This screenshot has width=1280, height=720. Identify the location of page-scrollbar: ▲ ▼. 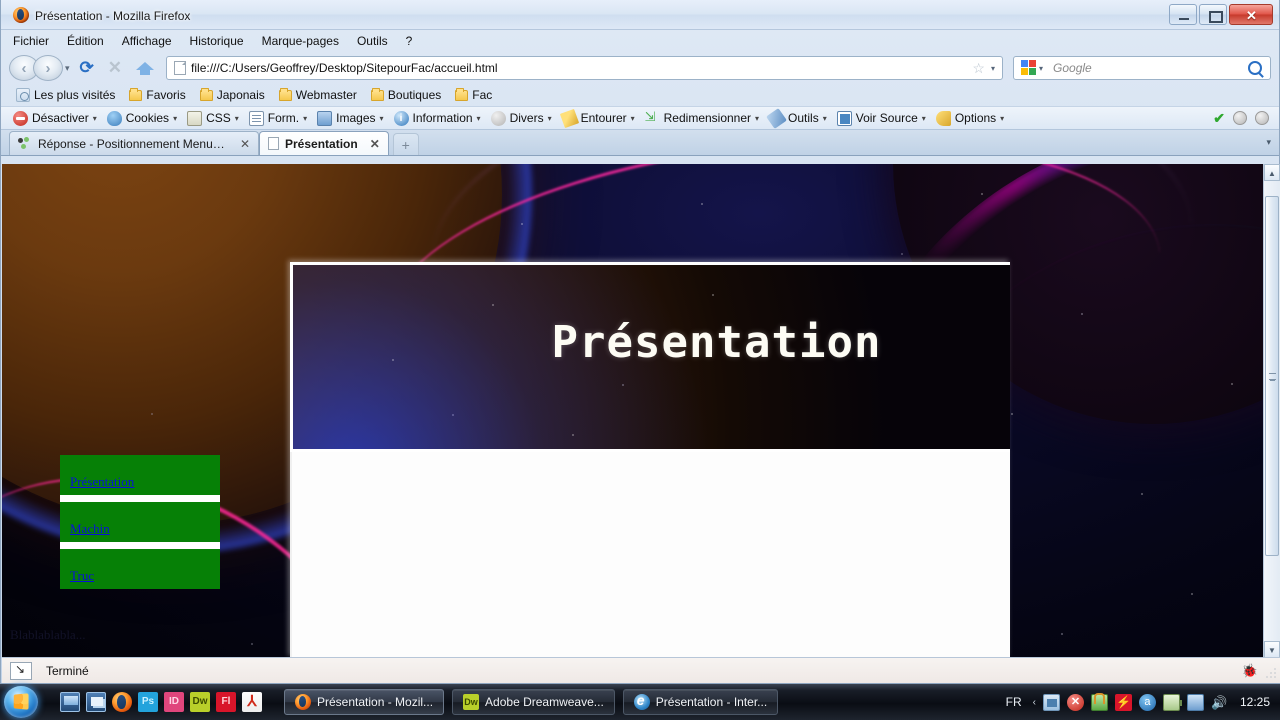
(1271, 411).